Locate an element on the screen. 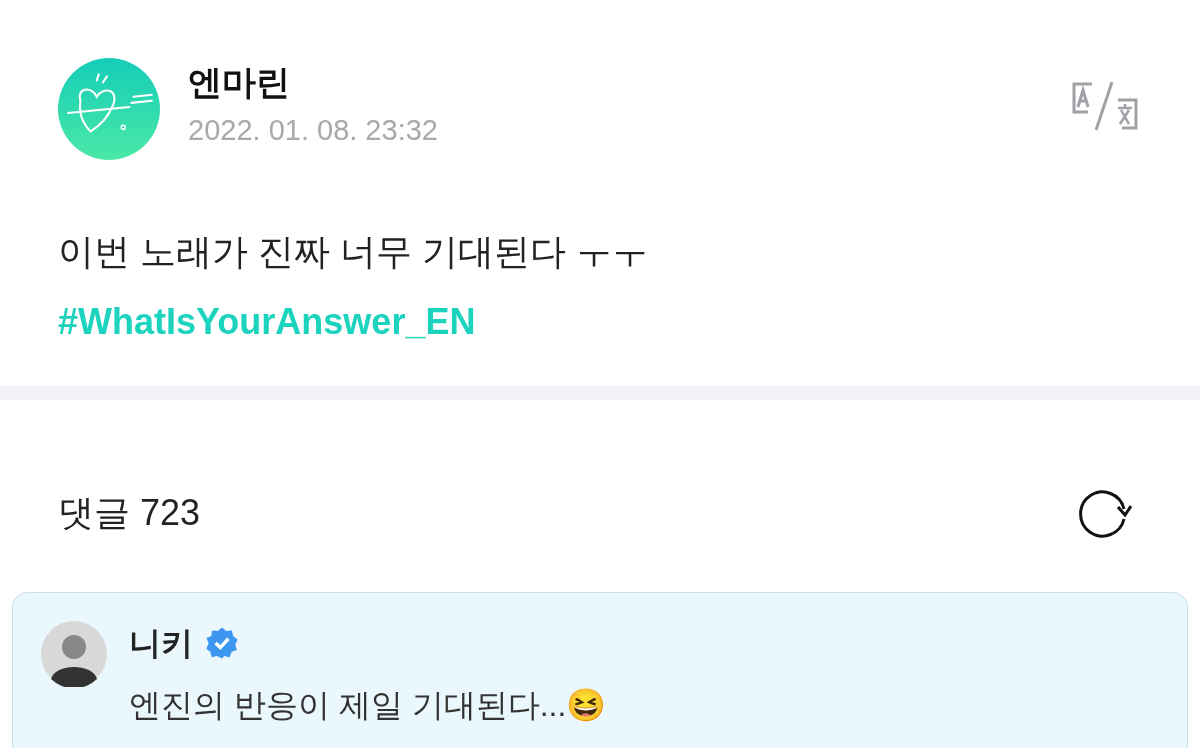  refresh-icon is located at coordinates (1104, 513).